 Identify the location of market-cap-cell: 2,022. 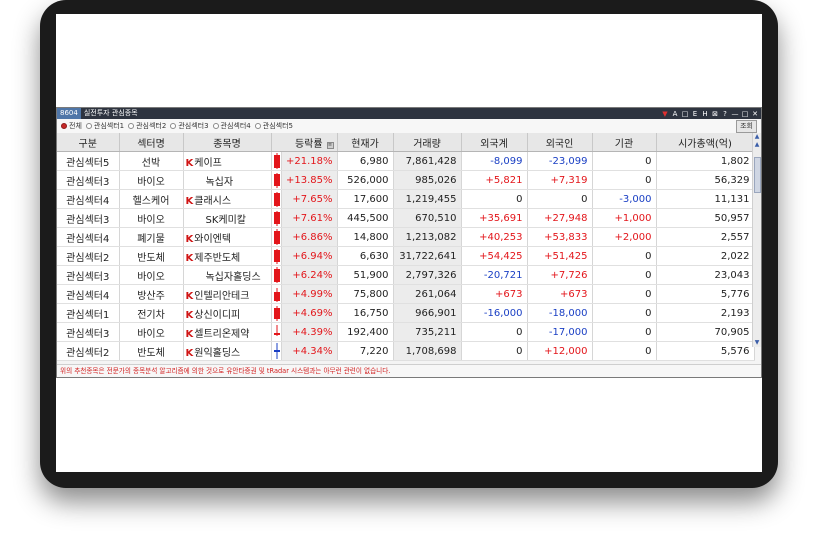
(705, 256).